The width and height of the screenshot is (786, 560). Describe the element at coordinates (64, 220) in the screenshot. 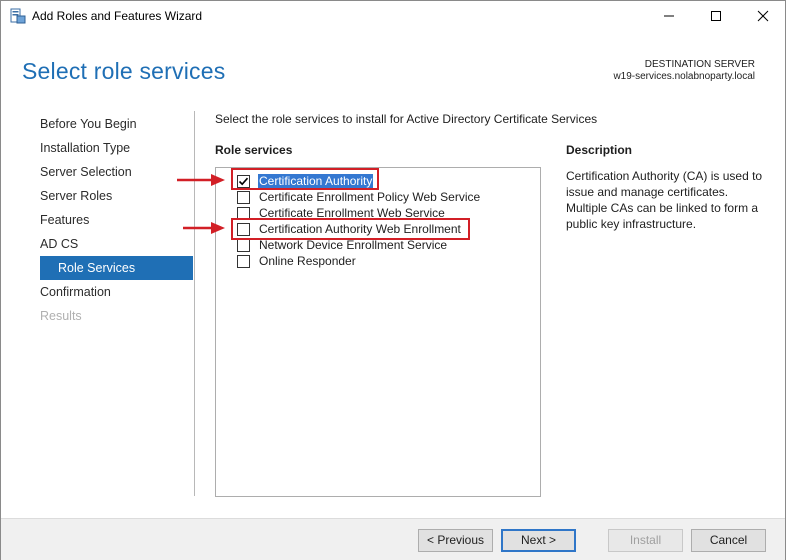

I see `nav-item-features: Features` at that location.